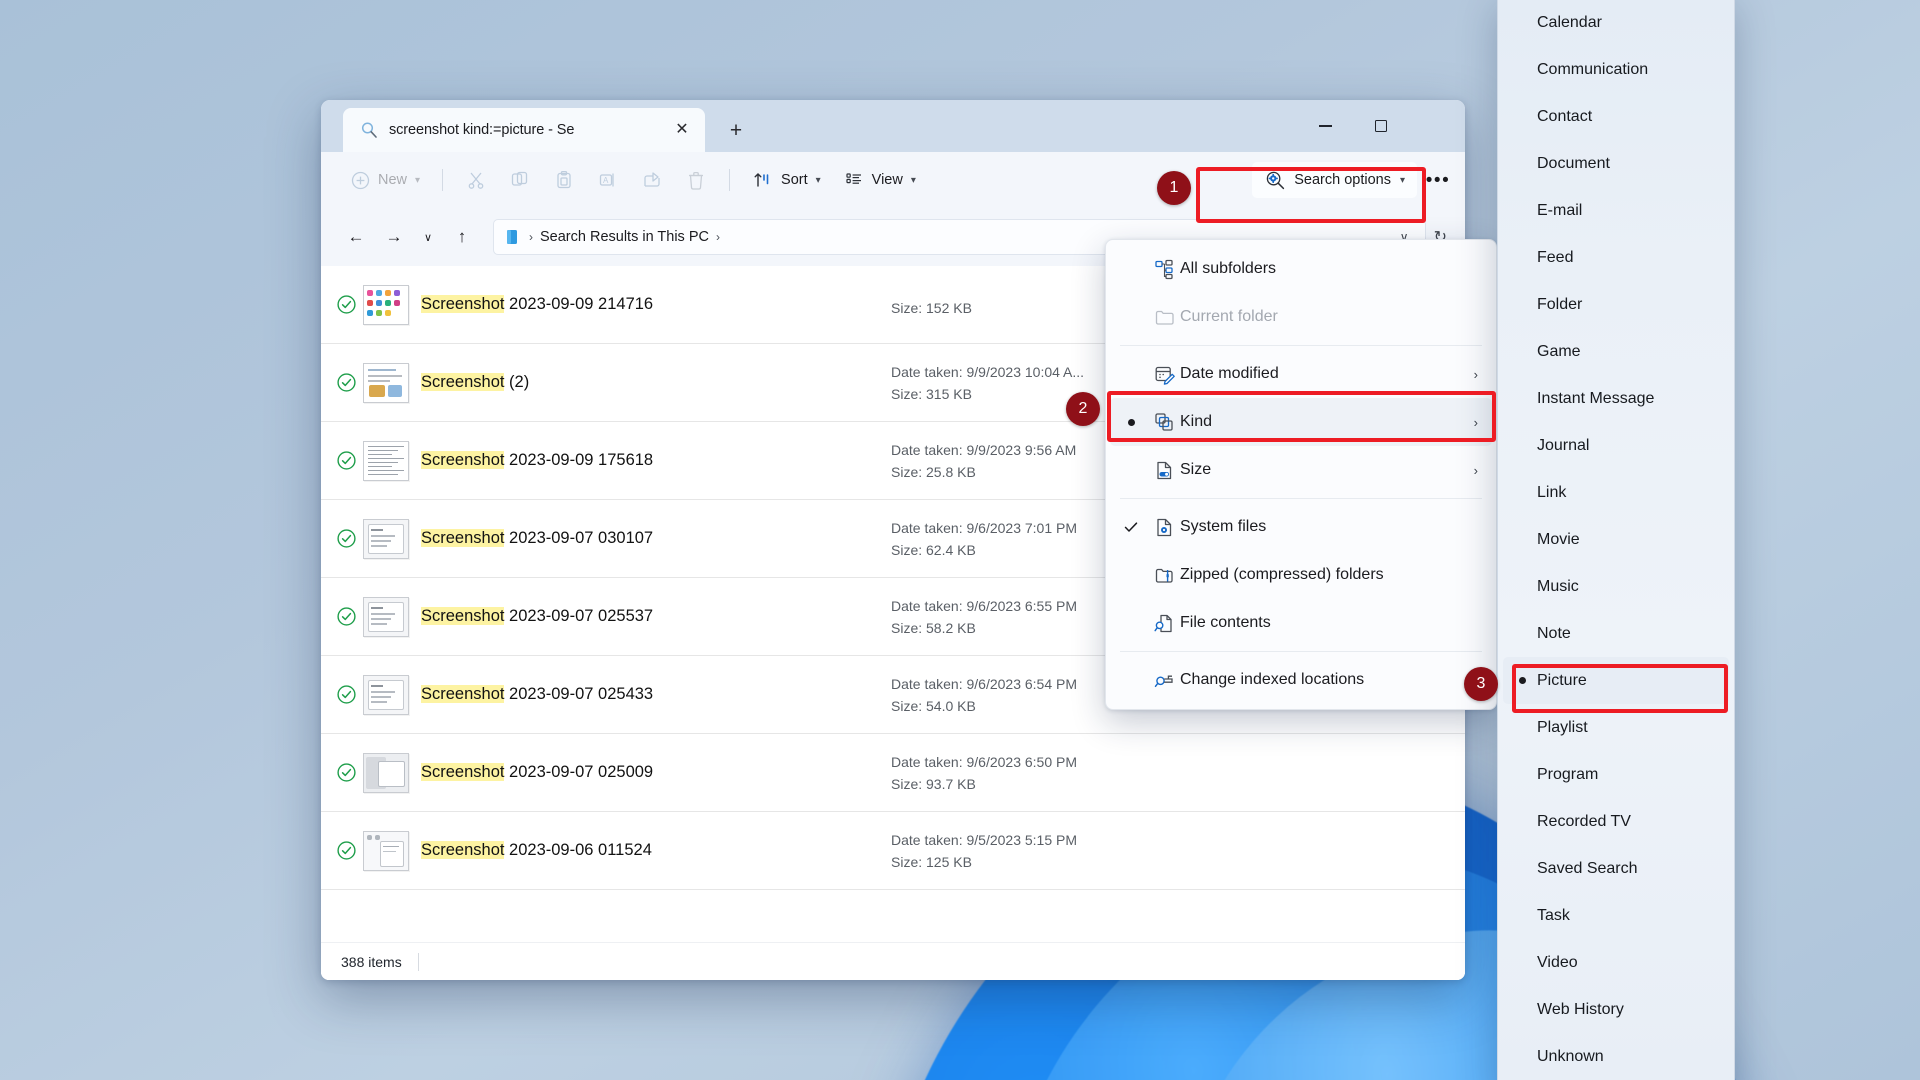 This screenshot has width=1920, height=1080. What do you see at coordinates (1616, 680) in the screenshot?
I see `kind-option-picture: Picture` at bounding box center [1616, 680].